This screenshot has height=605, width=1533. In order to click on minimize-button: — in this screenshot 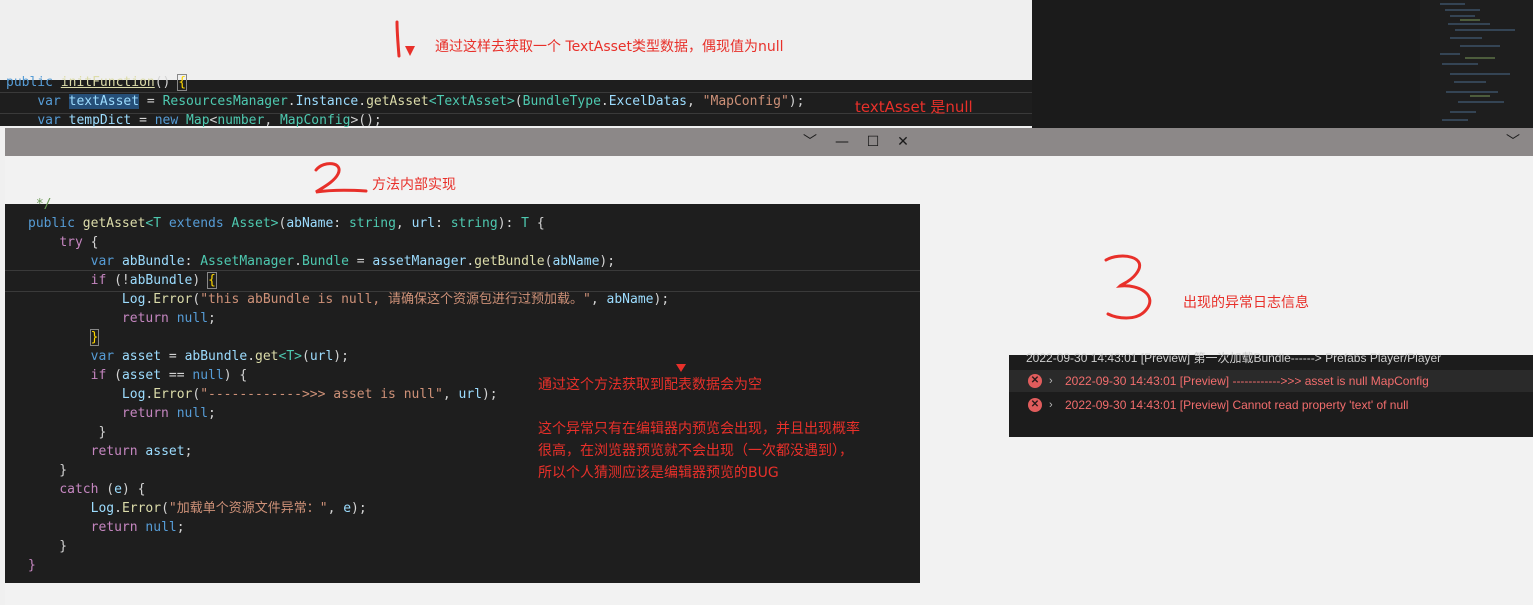, I will do `click(842, 142)`.